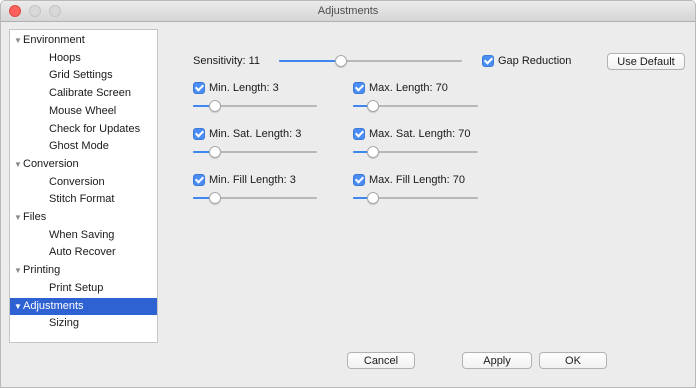 The height and width of the screenshot is (388, 696). I want to click on sidebar-item-print-setup: Print Setup, so click(83, 288).